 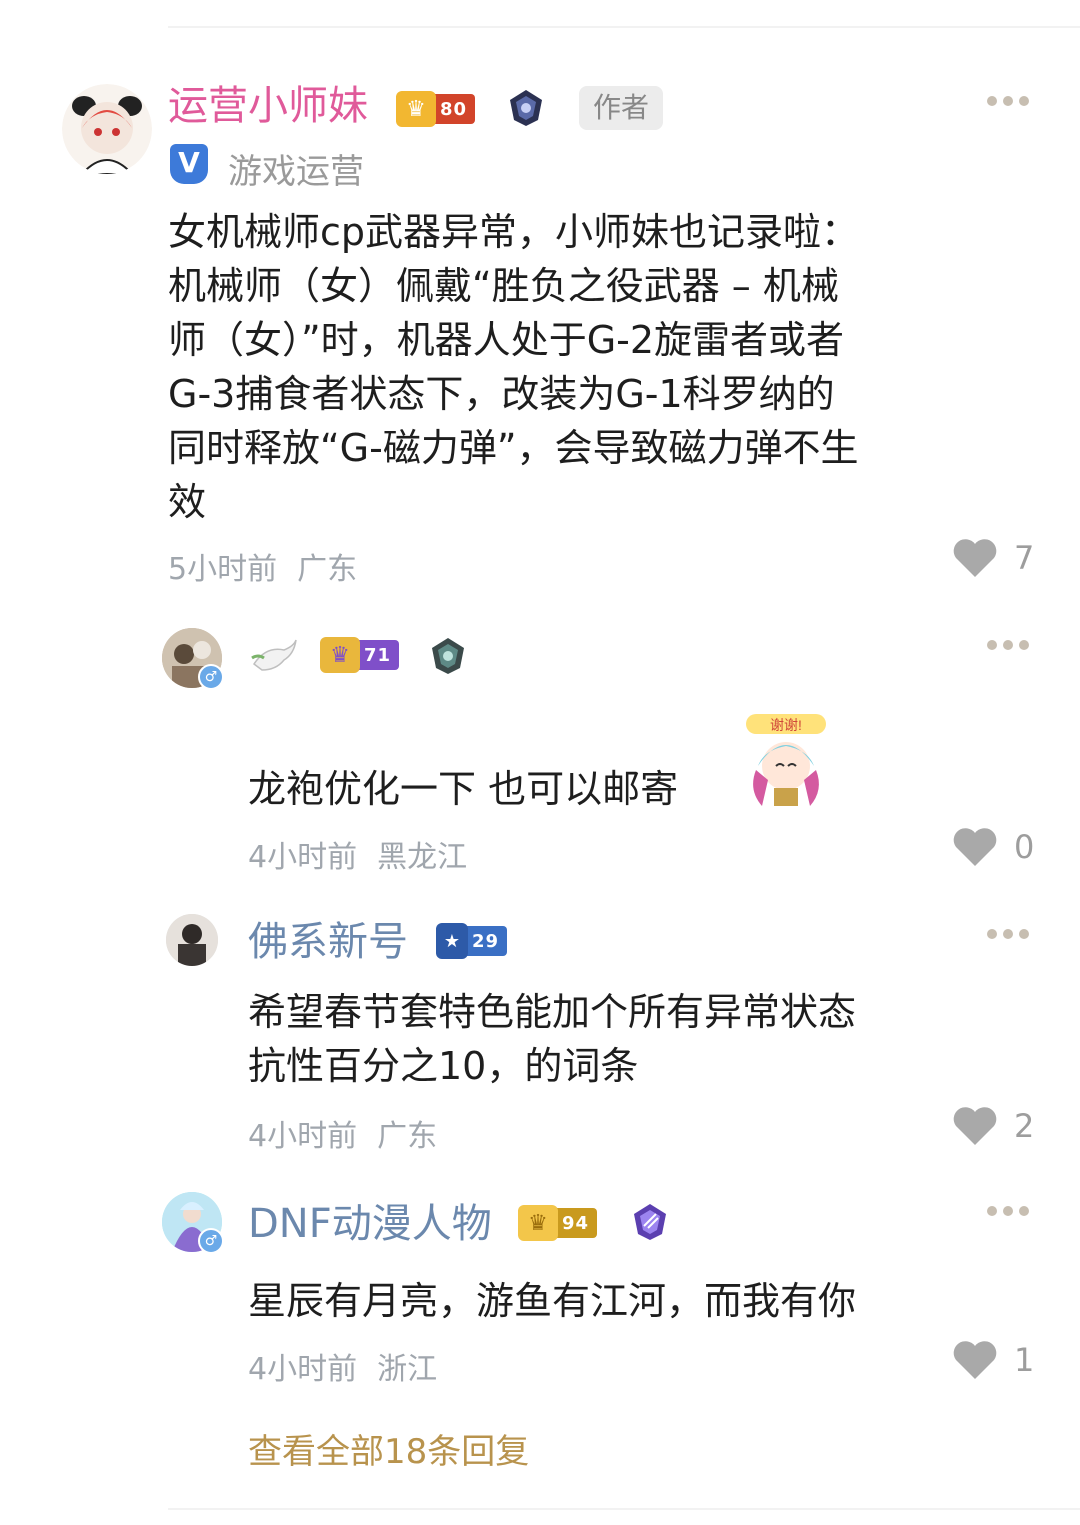 I want to click on reply-location: 浙江, so click(x=407, y=1369).